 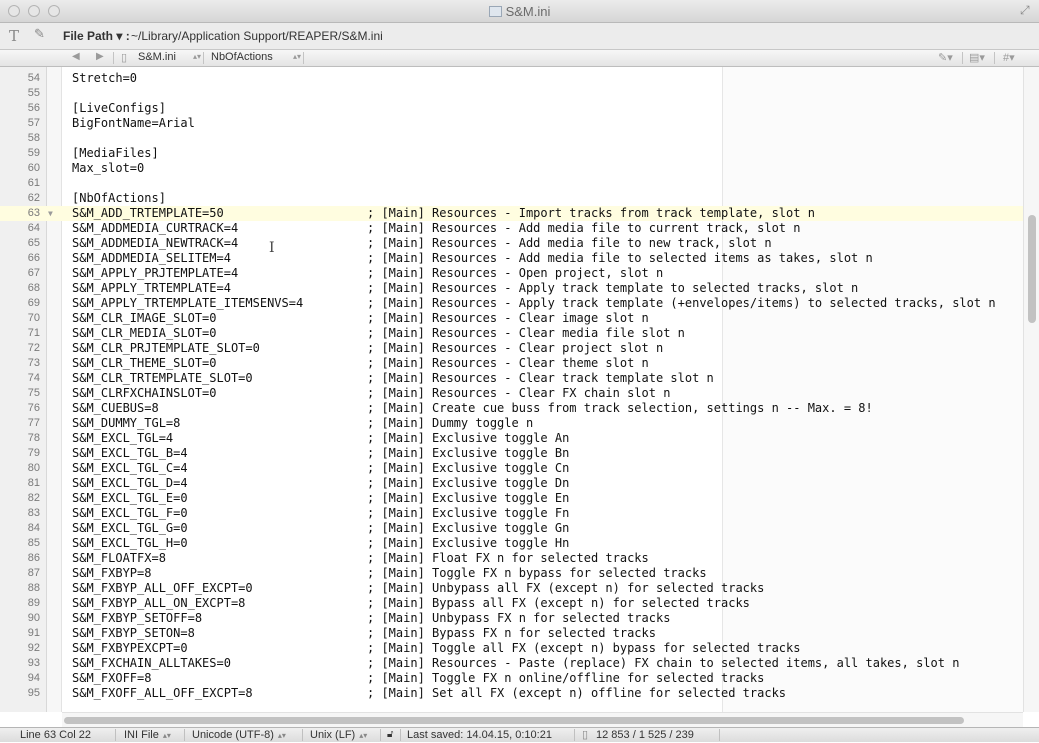 I want to click on back-arrow-icon: ◀, so click(x=76, y=56).